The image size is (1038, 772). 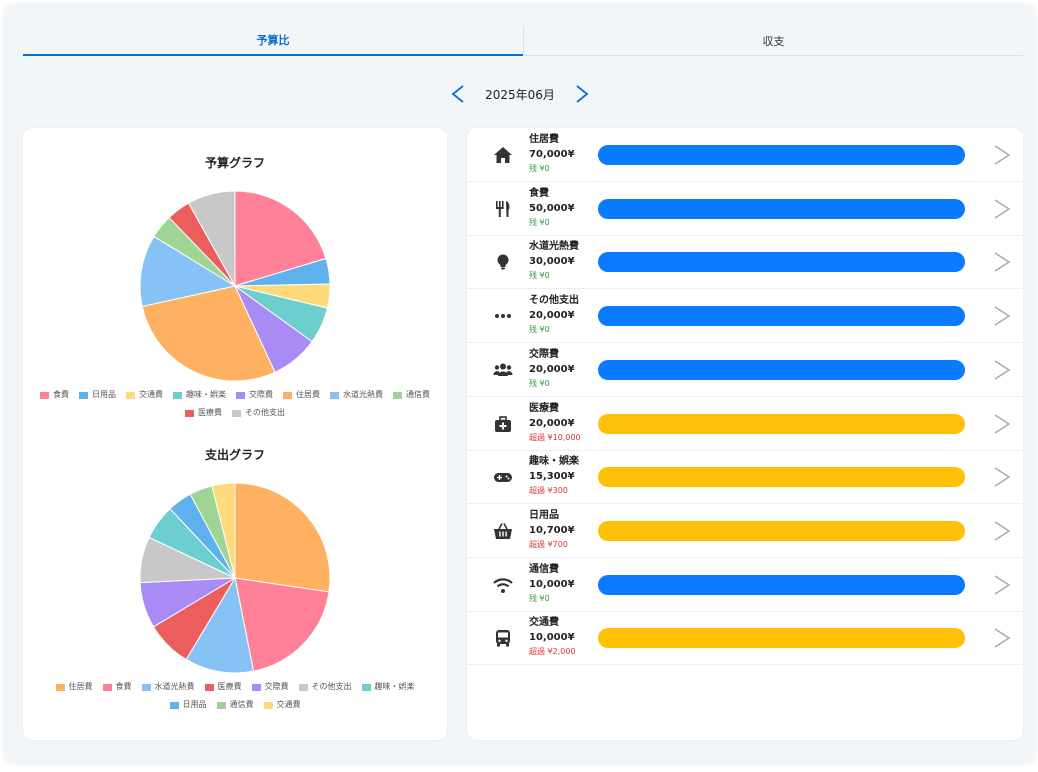 I want to click on chevron-left-icon, so click(x=457, y=94).